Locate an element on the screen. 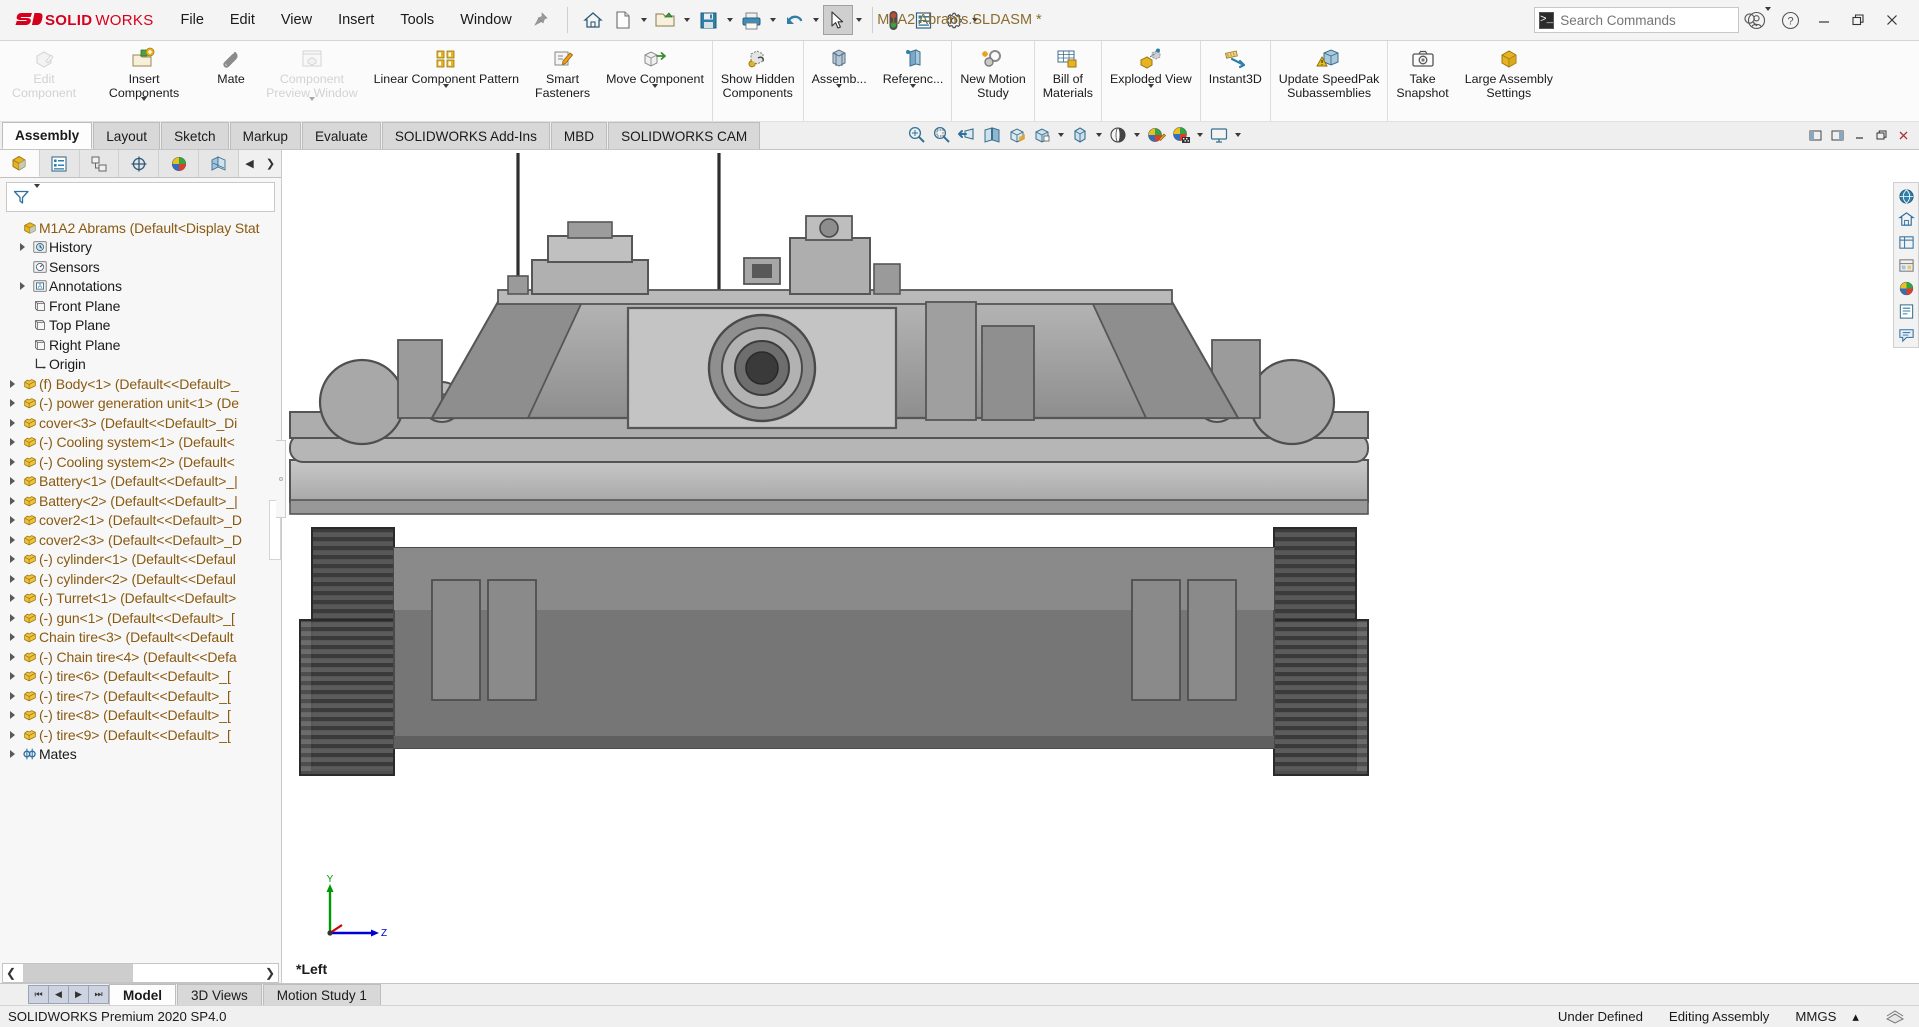  exploded-view-button: Exploded View is located at coordinates (1151, 81).